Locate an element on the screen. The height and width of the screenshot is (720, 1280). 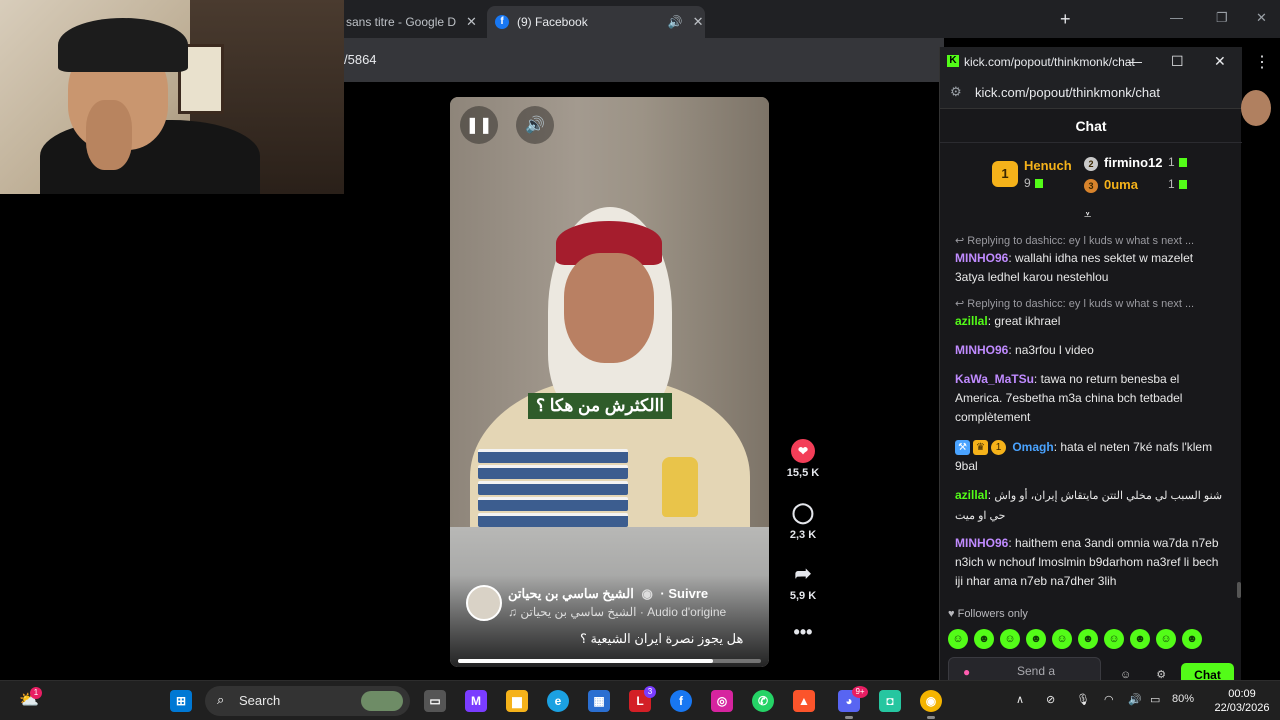
comment-icon: ◯ is located at coordinates (803, 512).